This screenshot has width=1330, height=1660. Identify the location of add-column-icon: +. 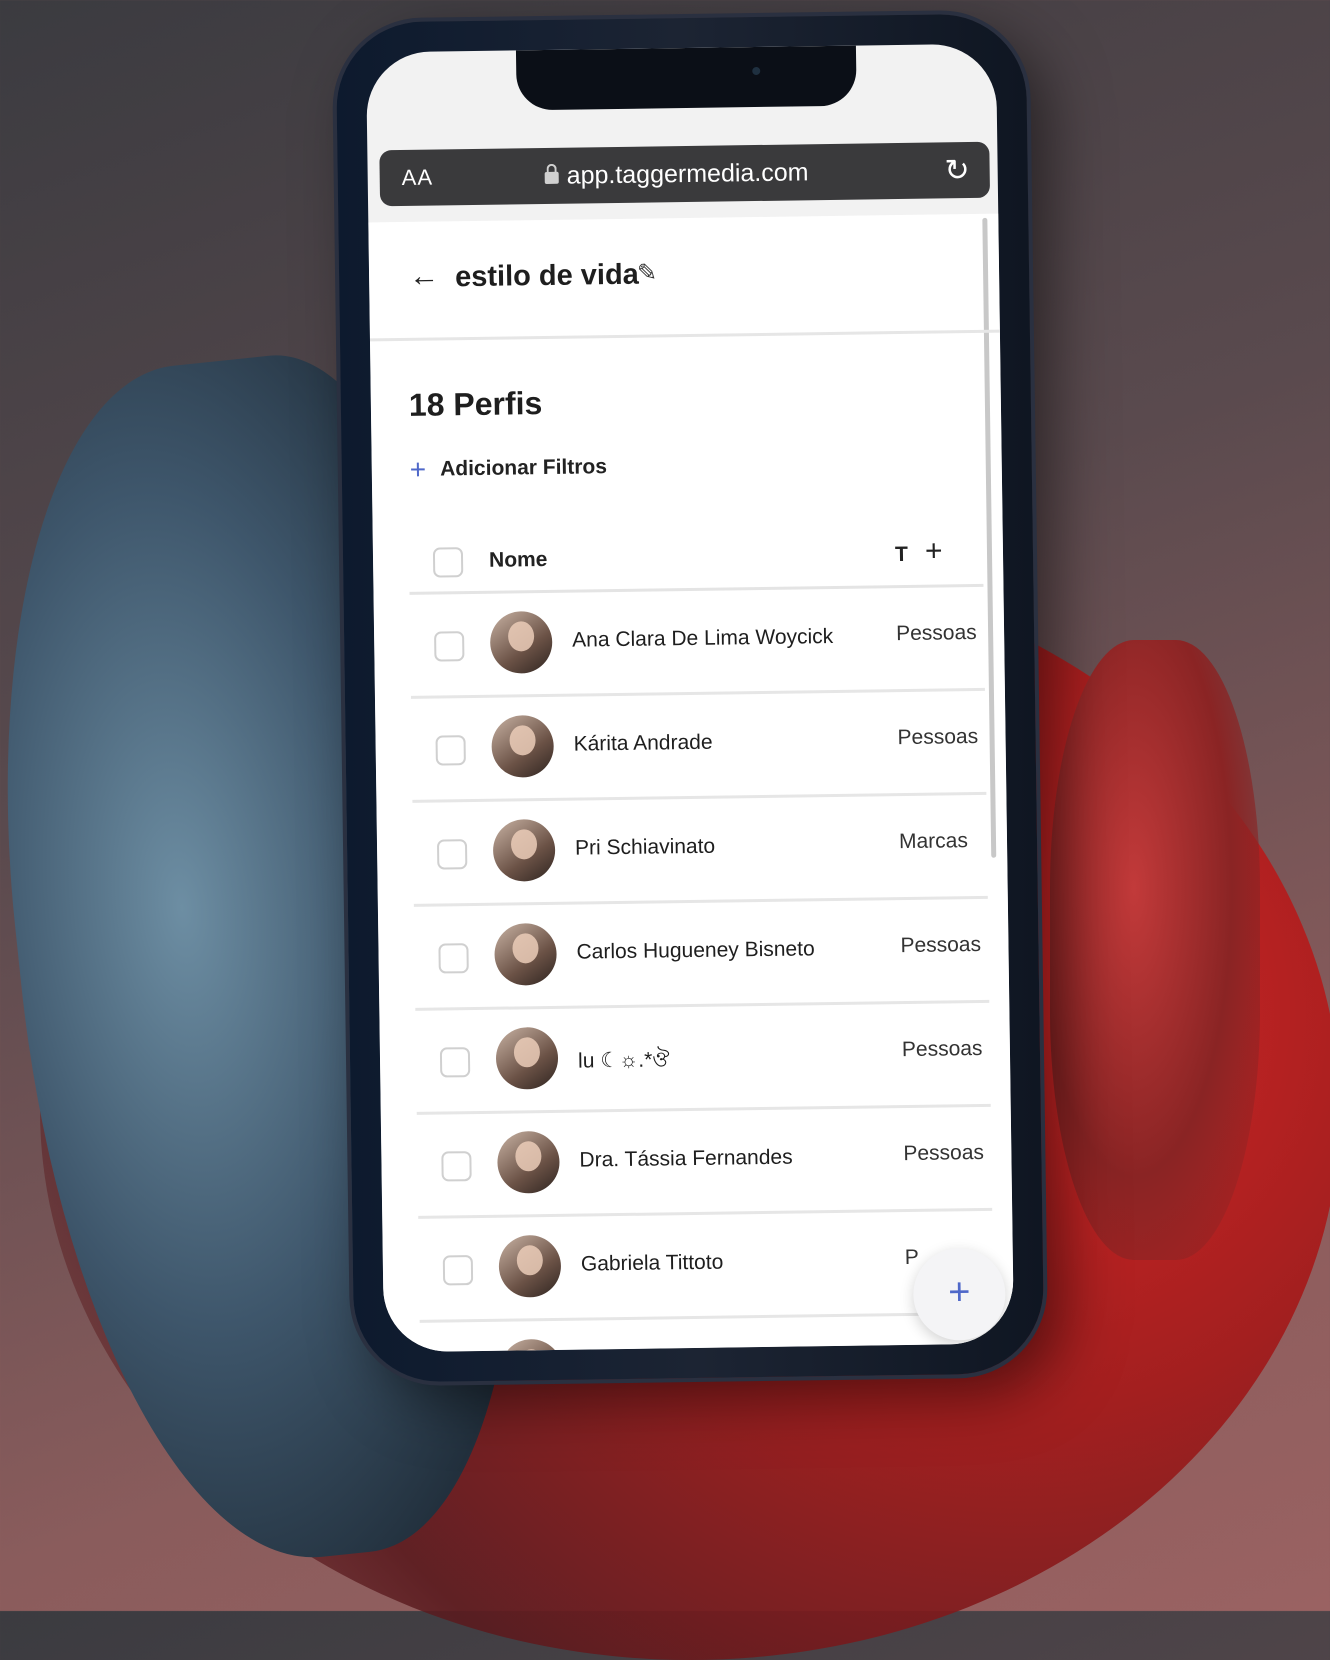
(934, 551).